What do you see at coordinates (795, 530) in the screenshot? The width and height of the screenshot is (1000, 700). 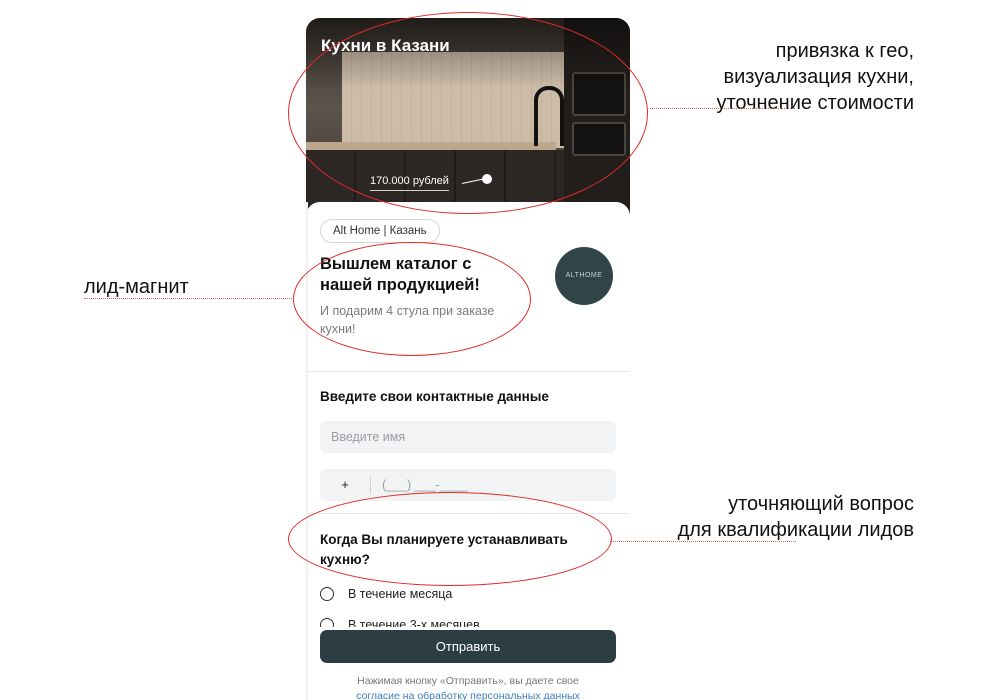 I see `annotation-qualify-line: для квалификации лидов` at bounding box center [795, 530].